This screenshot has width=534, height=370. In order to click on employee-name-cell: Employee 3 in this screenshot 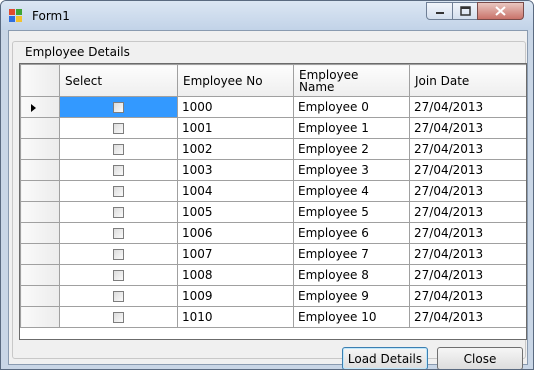, I will do `click(351, 170)`.